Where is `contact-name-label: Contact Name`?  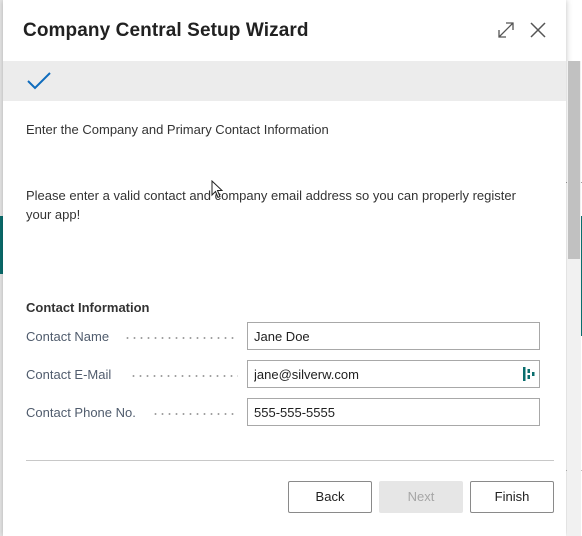 contact-name-label: Contact Name is located at coordinates (68, 336).